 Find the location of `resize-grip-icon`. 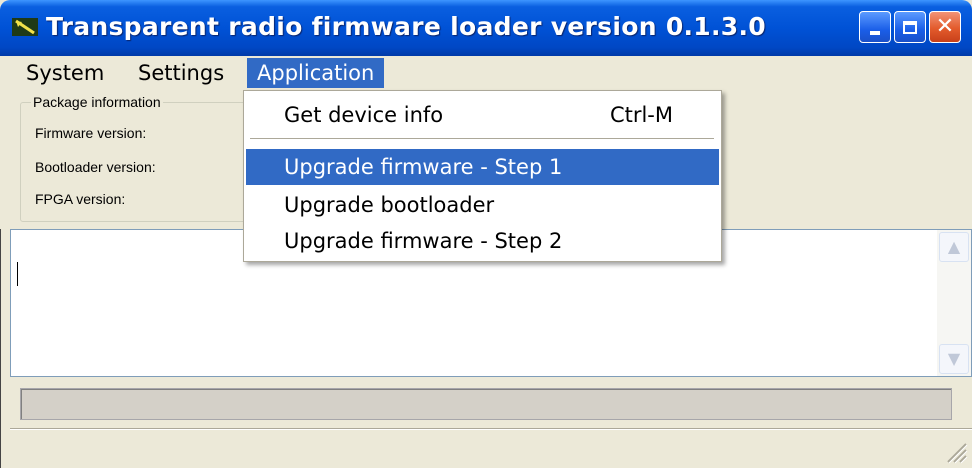

resize-grip-icon is located at coordinates (956, 452).